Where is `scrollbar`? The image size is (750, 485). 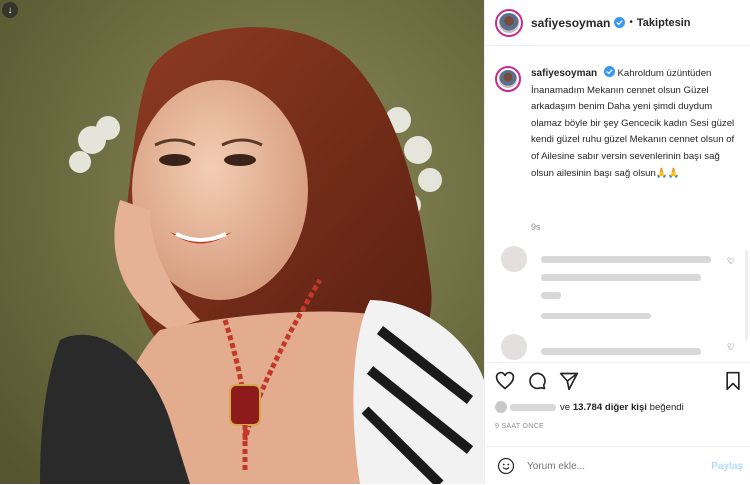 scrollbar is located at coordinates (746, 295).